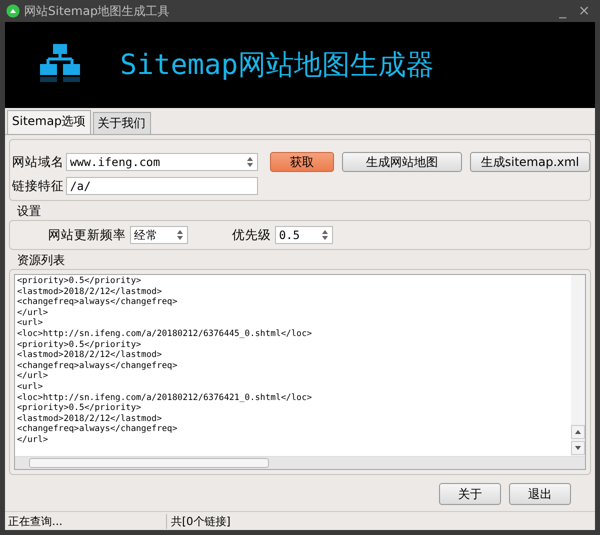  I want to click on field-label: 网站更新频率, so click(87, 235).